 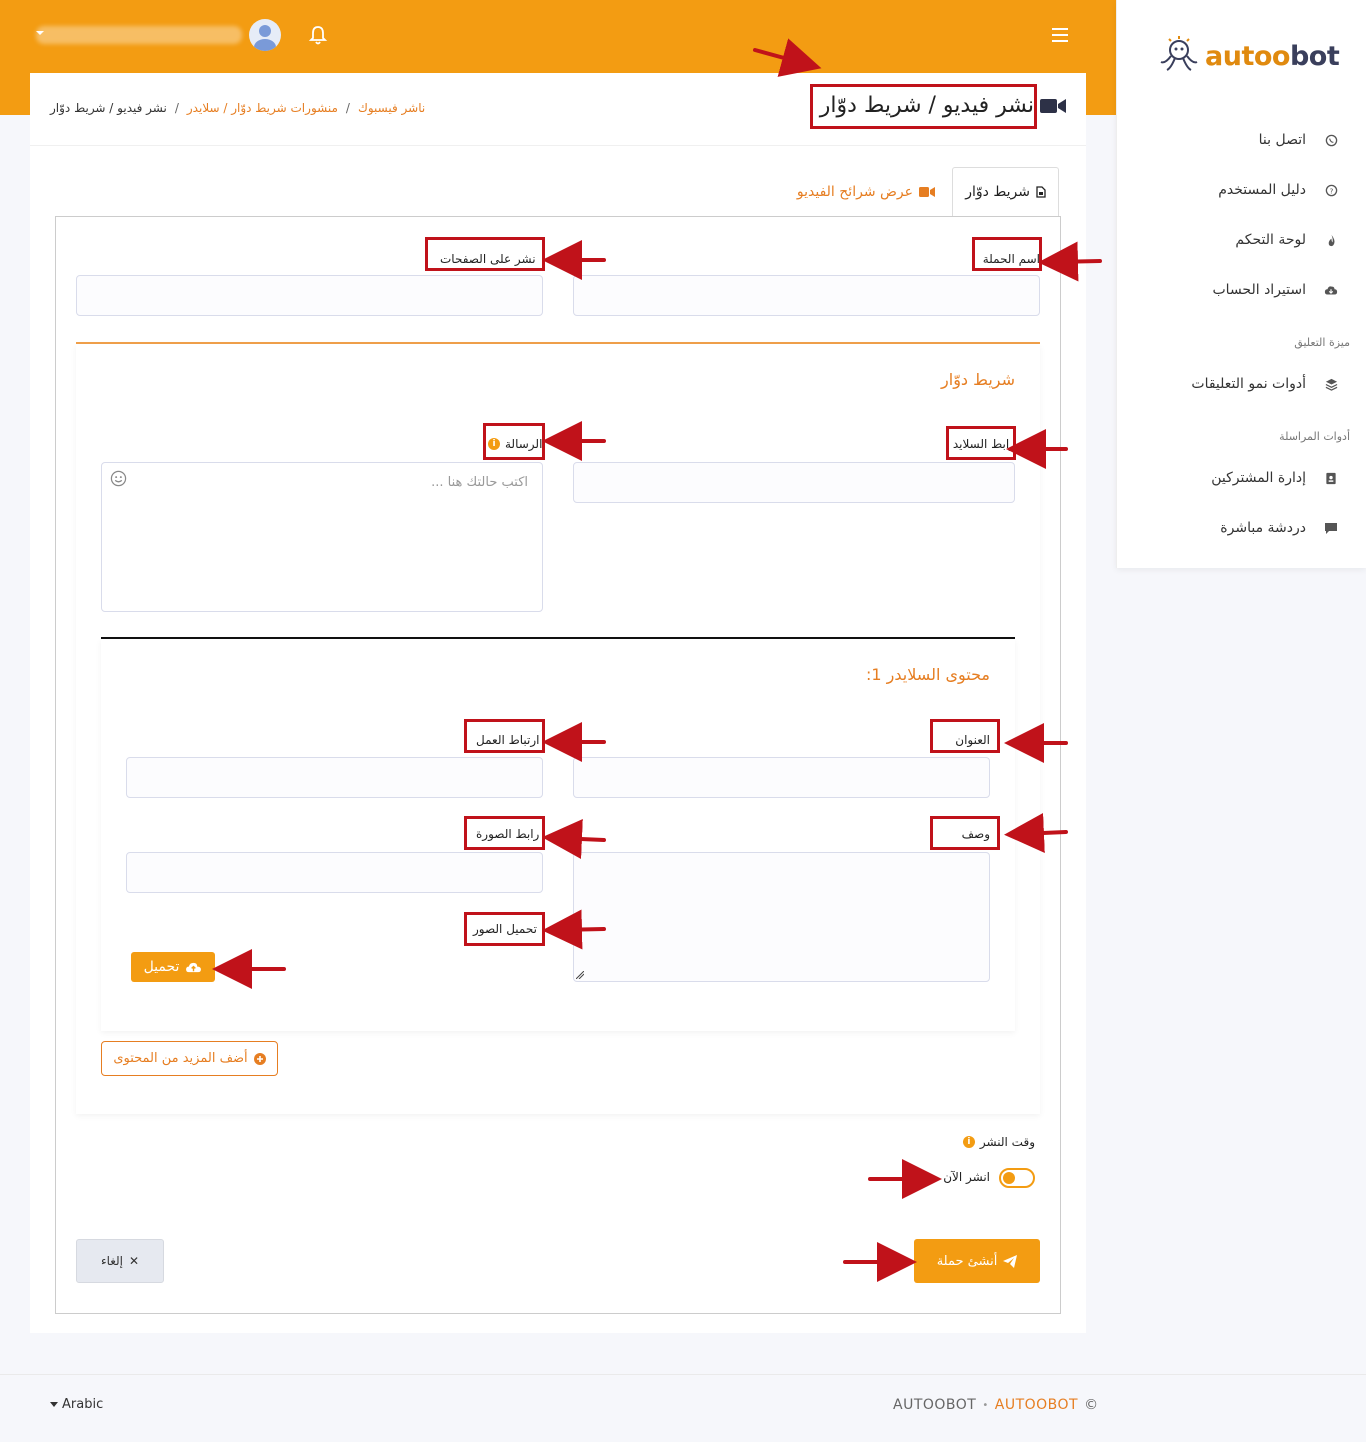 I want to click on footer-brand-orange: AUTOOBOT, so click(x=1036, y=1405).